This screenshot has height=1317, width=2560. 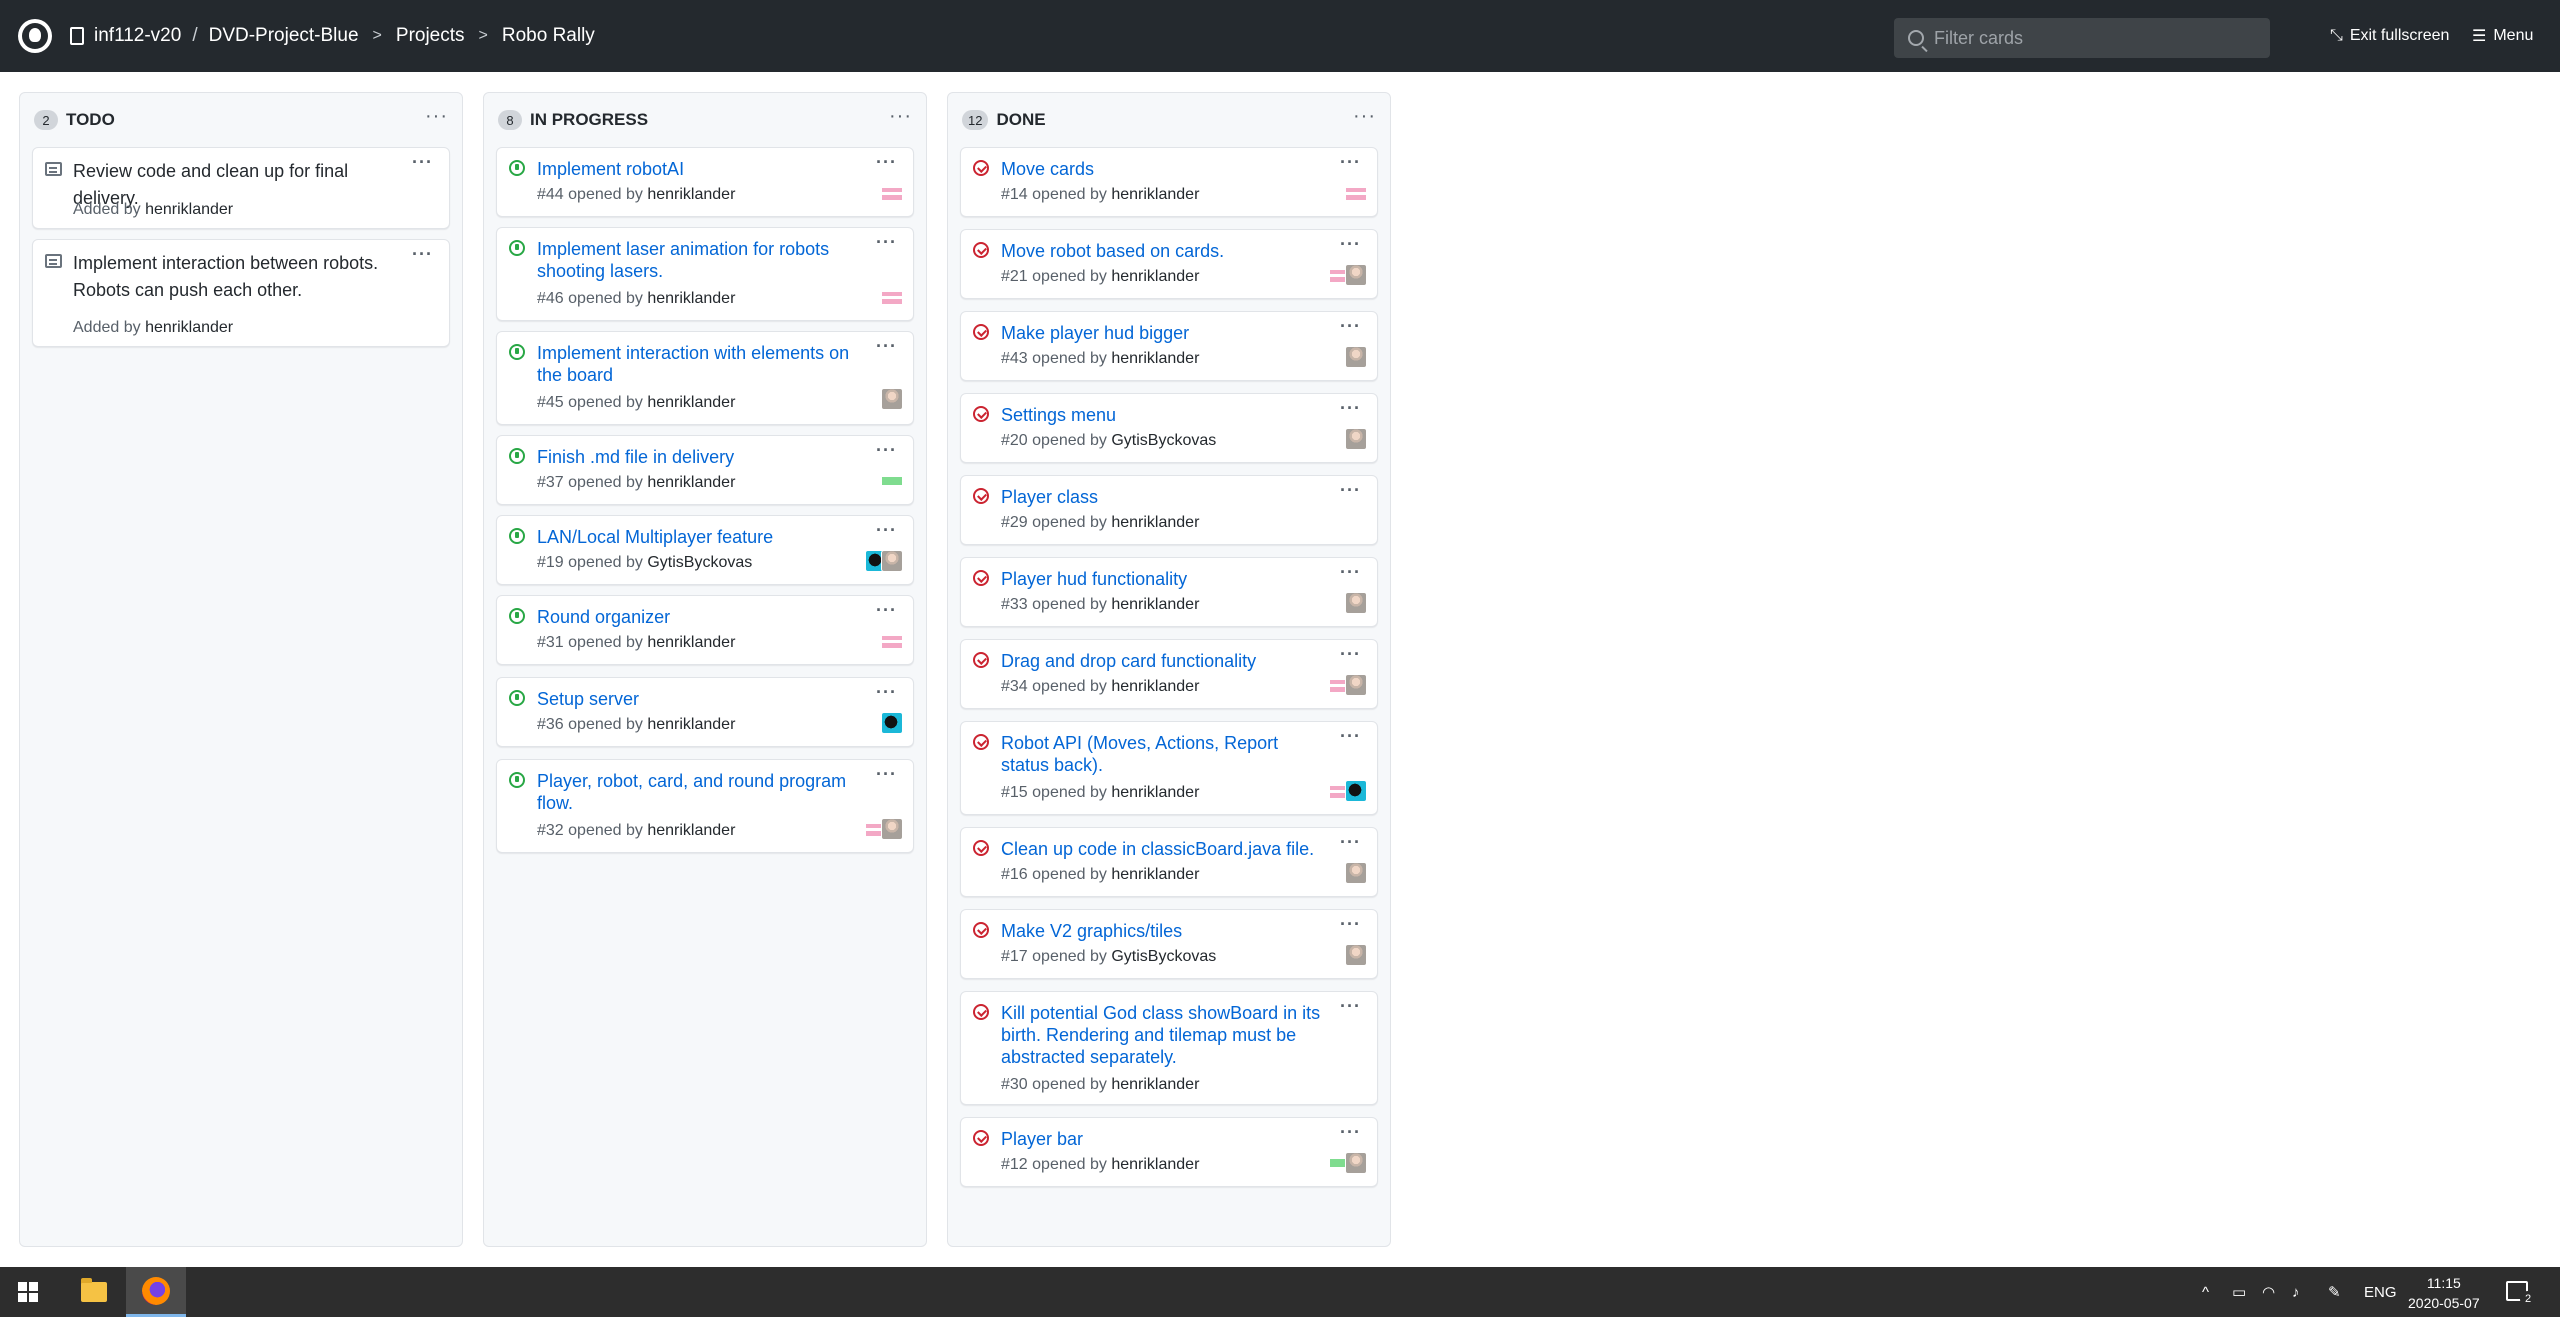 What do you see at coordinates (284, 36) in the screenshot?
I see `breadcrumb-repo-link: DVD-Project-Blue` at bounding box center [284, 36].